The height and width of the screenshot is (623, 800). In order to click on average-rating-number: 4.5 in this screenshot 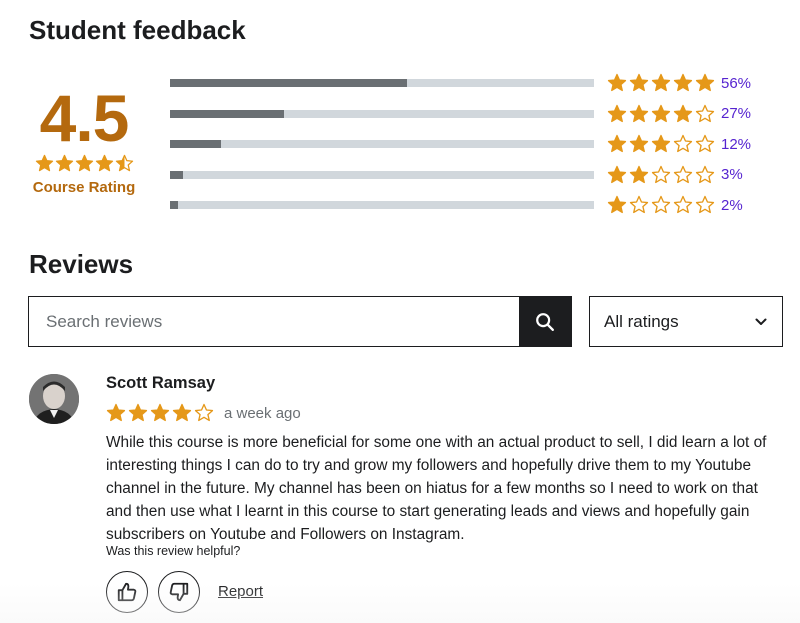, I will do `click(84, 118)`.